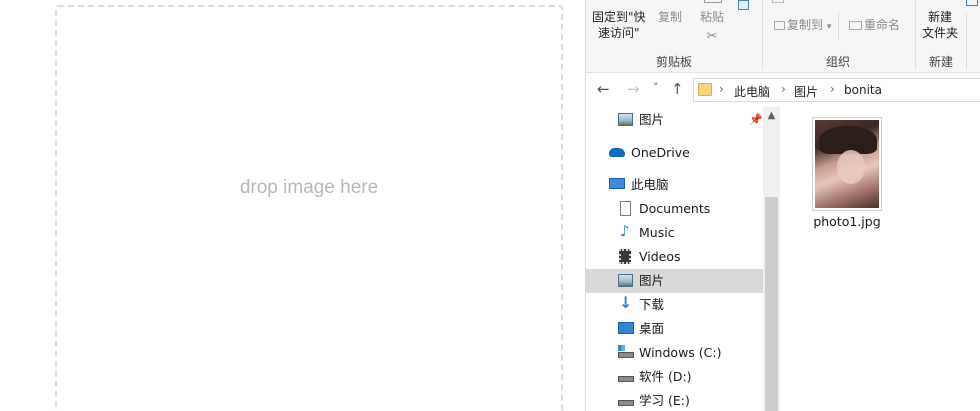  I want to click on new-folder-button: 新建 文件夹, so click(940, 25).